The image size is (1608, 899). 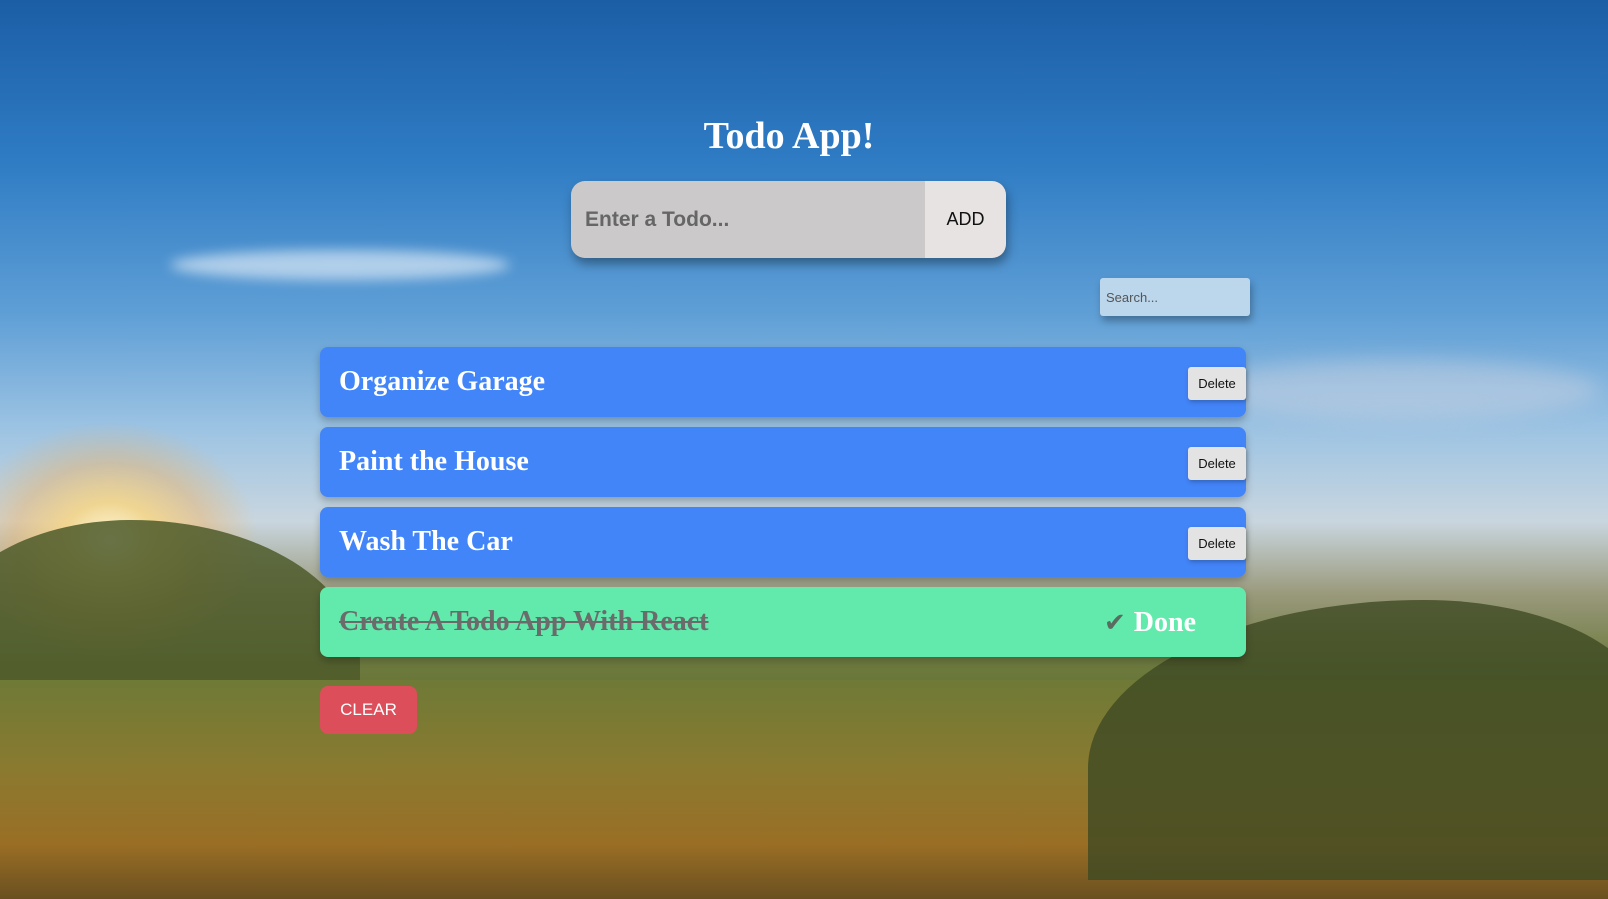 I want to click on search-input, so click(x=1175, y=297).